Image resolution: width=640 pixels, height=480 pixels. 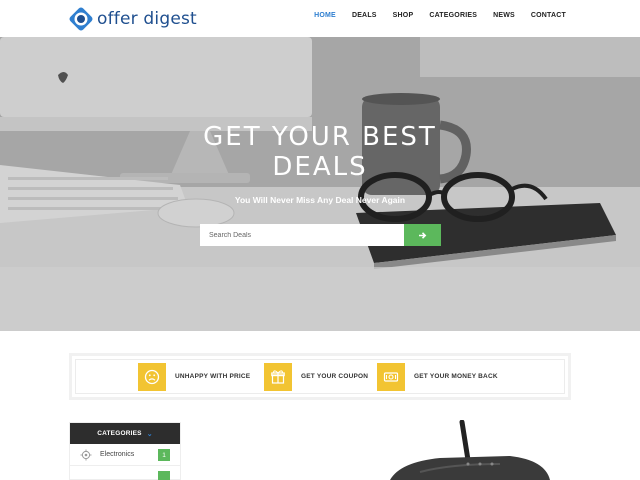 What do you see at coordinates (86, 454) in the screenshot?
I see `chip-icon` at bounding box center [86, 454].